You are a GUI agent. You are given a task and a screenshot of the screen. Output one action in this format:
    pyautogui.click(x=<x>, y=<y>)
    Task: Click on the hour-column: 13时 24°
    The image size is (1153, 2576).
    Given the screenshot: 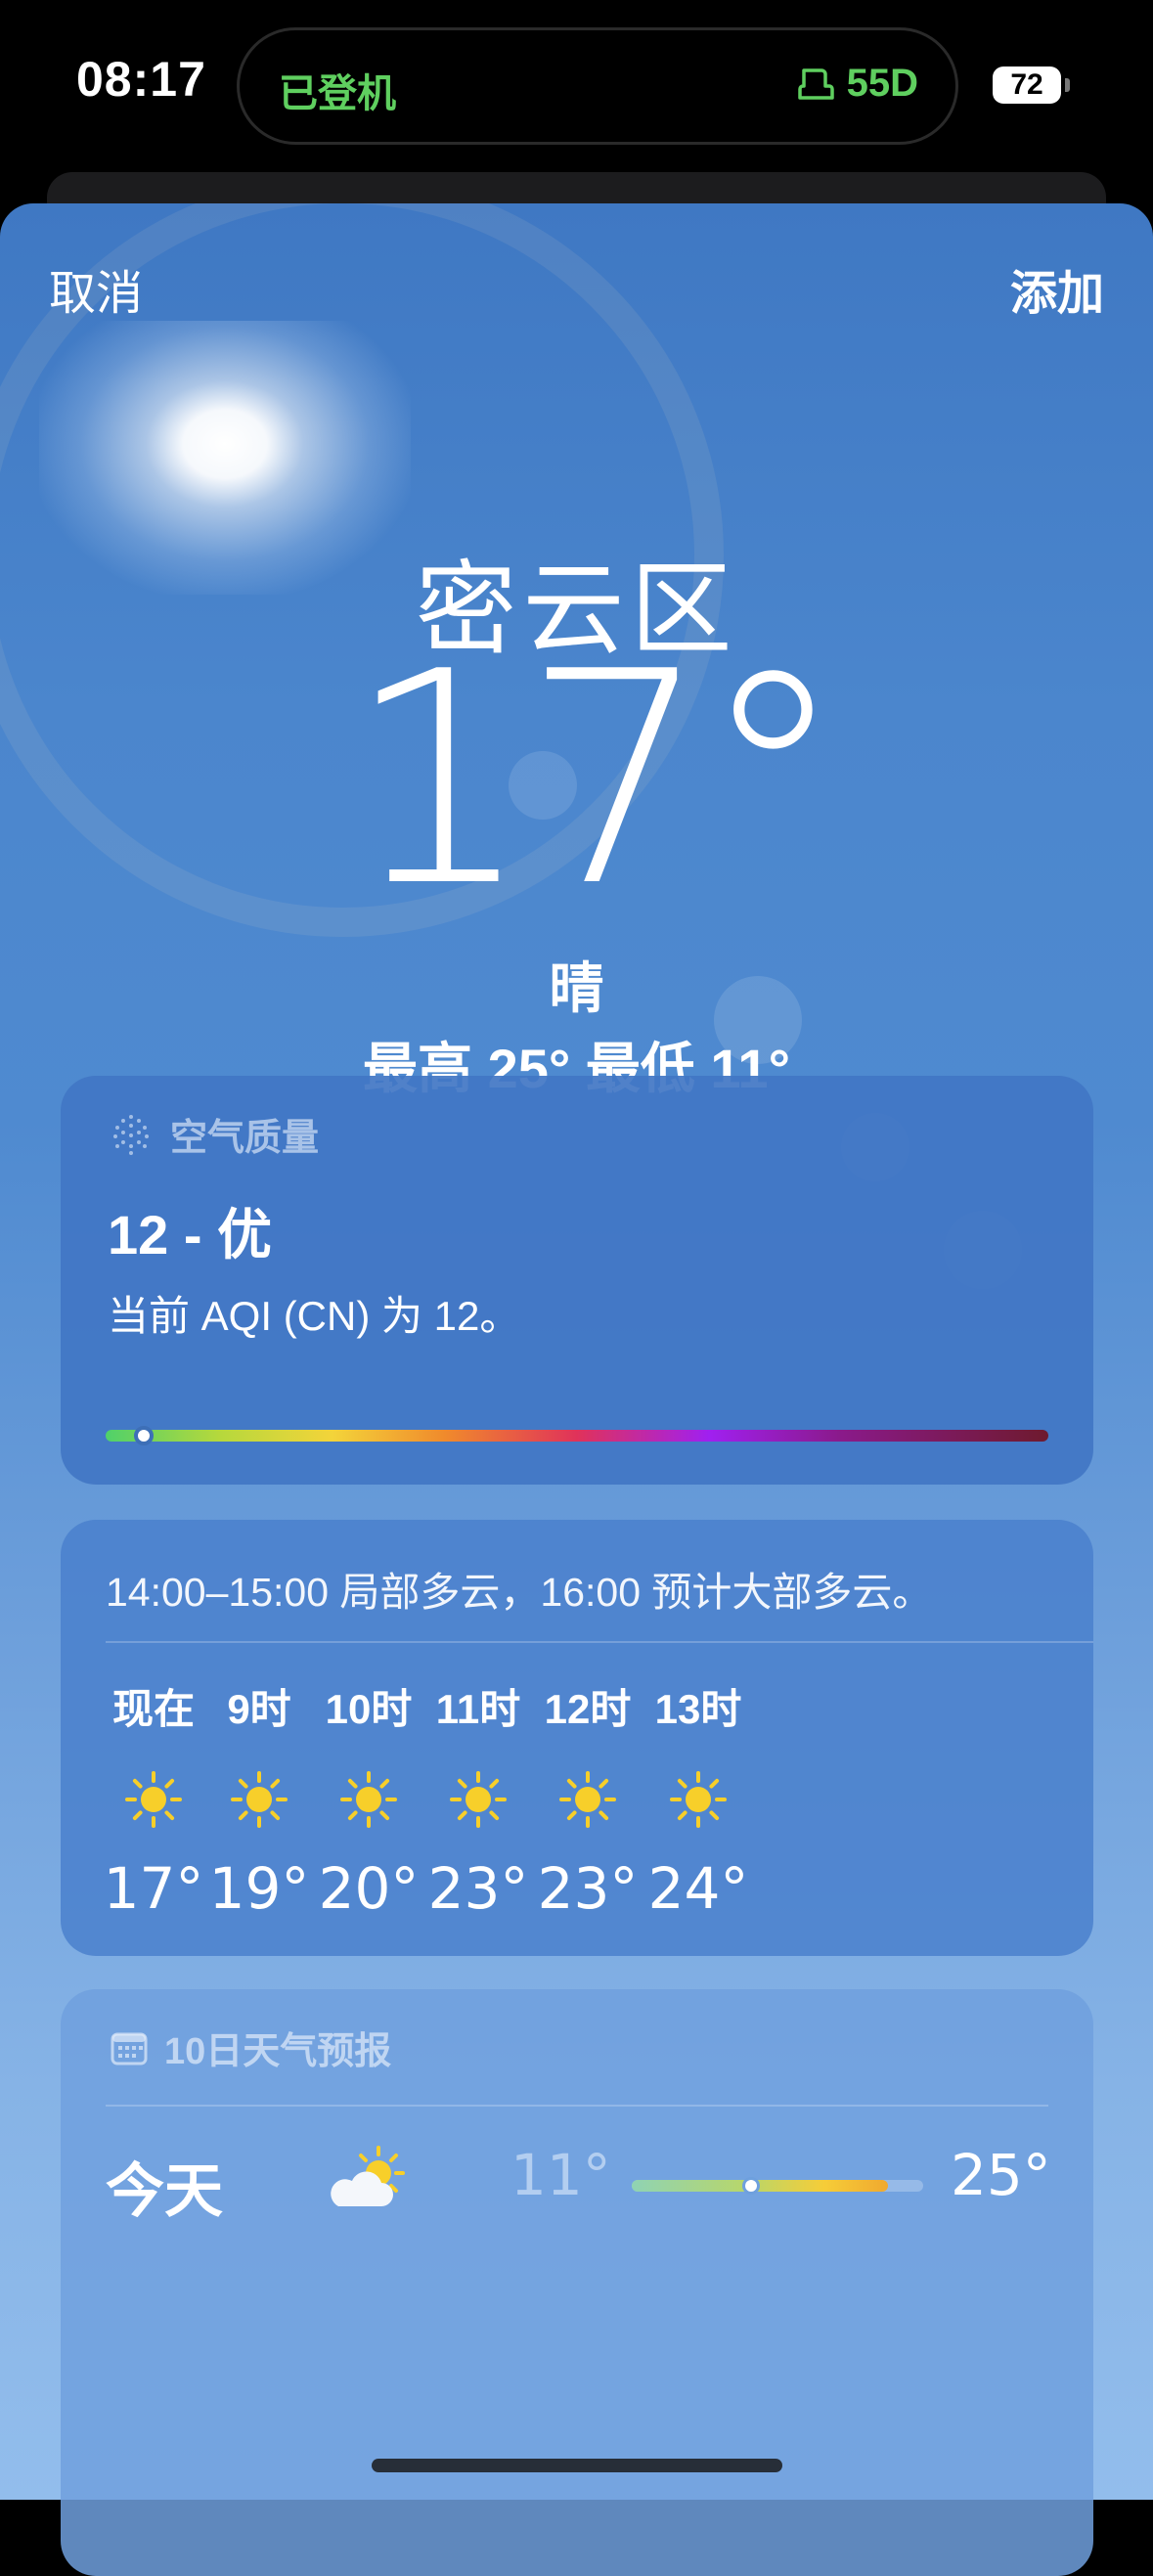 What is the action you would take?
    pyautogui.click(x=699, y=1799)
    